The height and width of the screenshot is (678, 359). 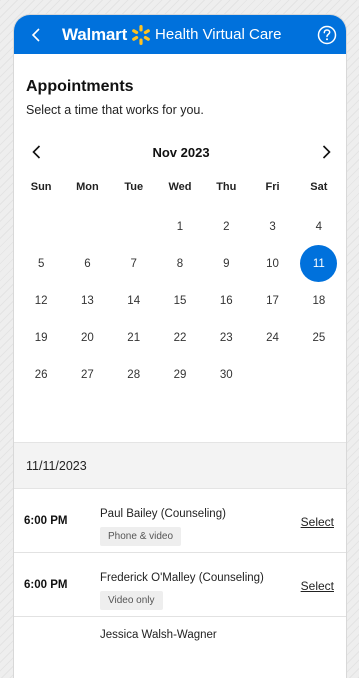 I want to click on calendar-day: 23, so click(x=226, y=337).